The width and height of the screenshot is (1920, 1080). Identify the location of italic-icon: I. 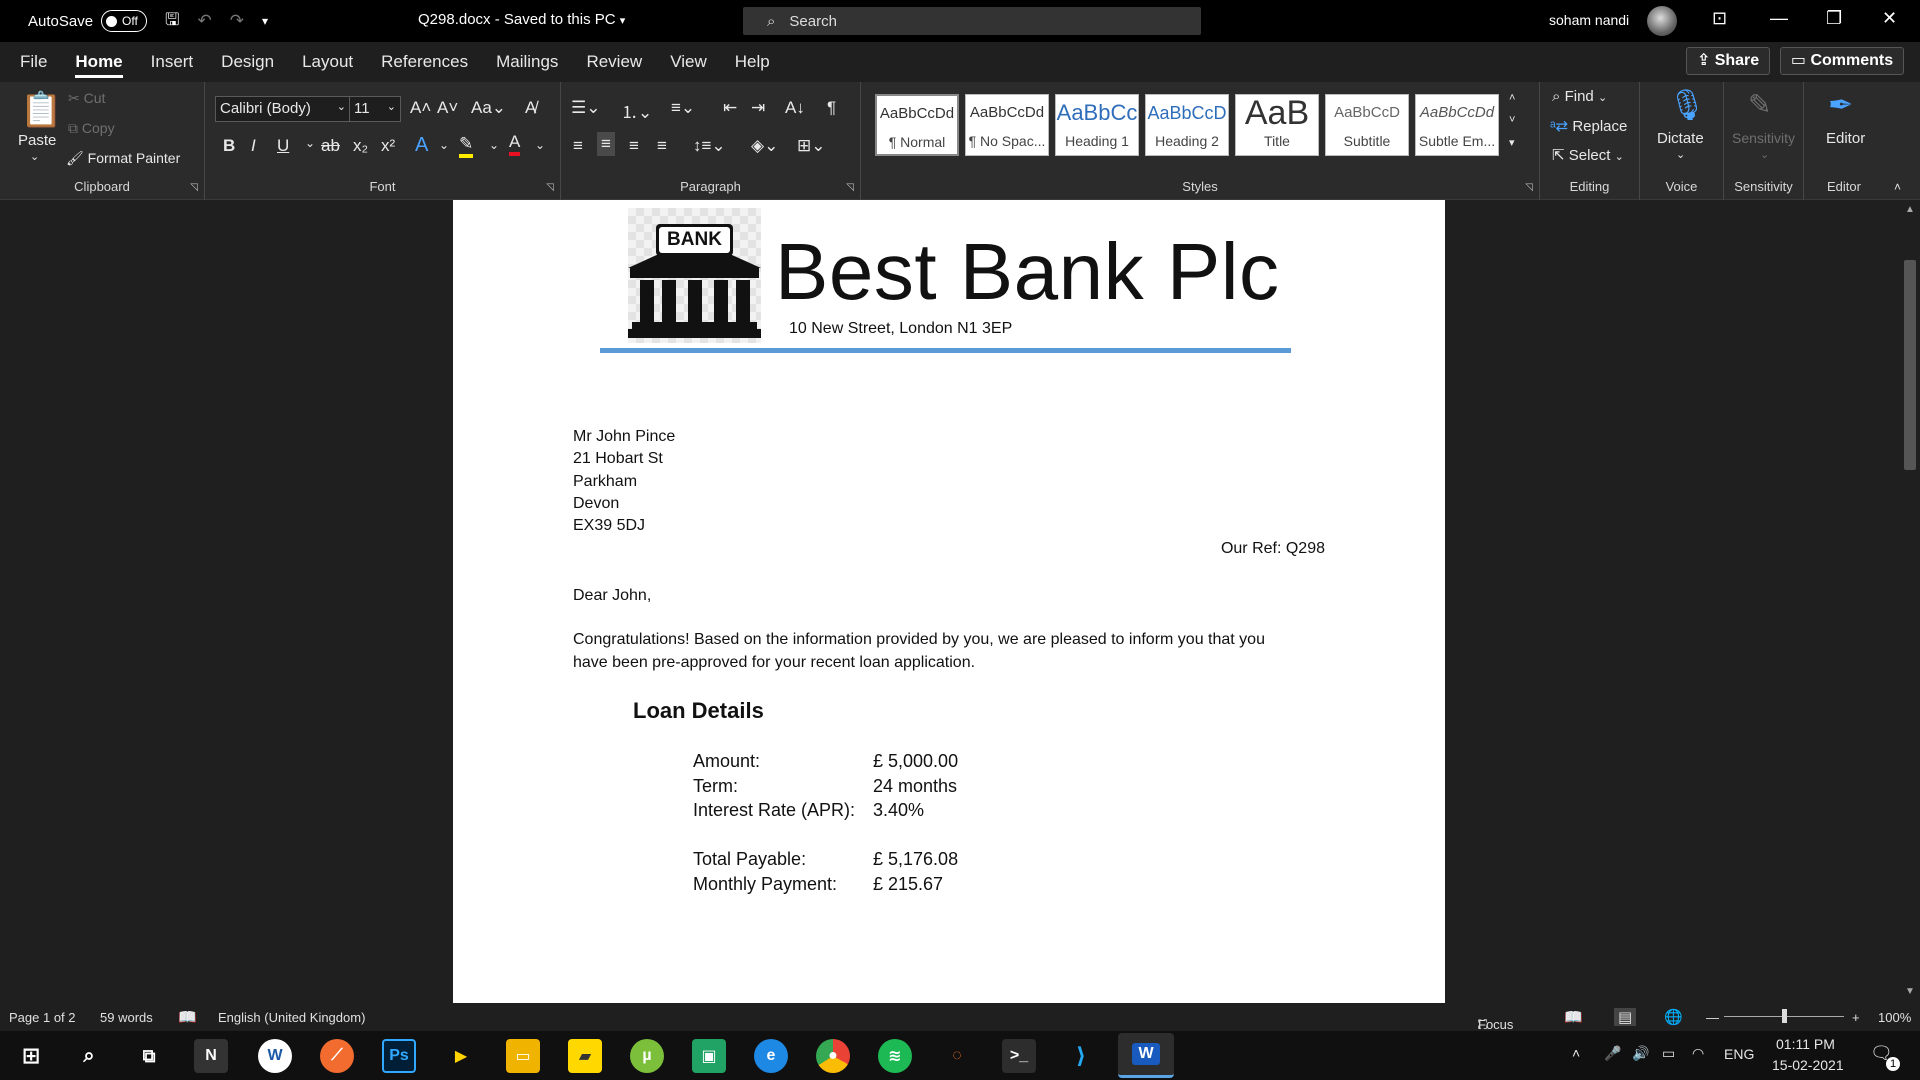
(253, 146).